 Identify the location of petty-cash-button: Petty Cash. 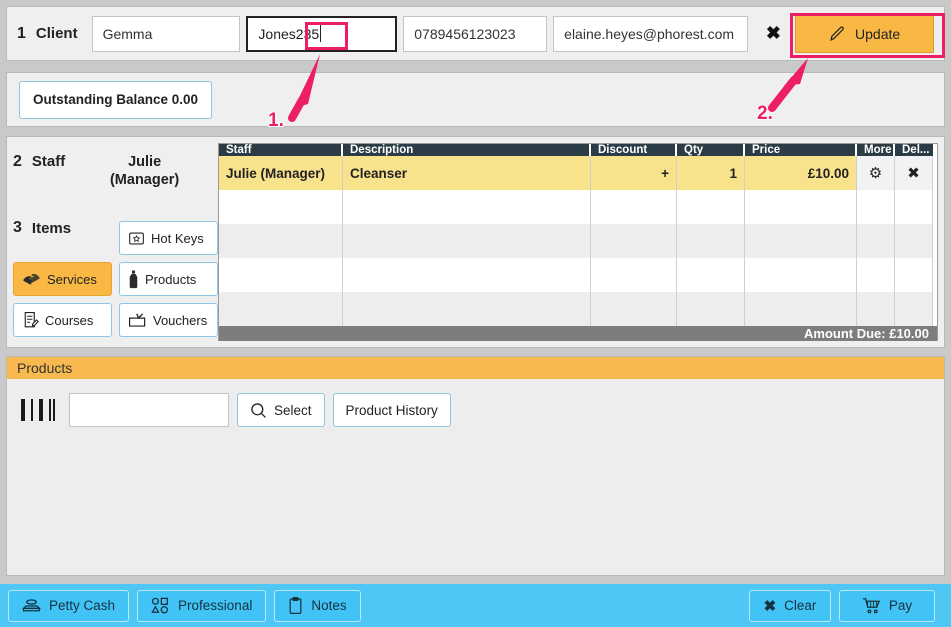
(69, 605).